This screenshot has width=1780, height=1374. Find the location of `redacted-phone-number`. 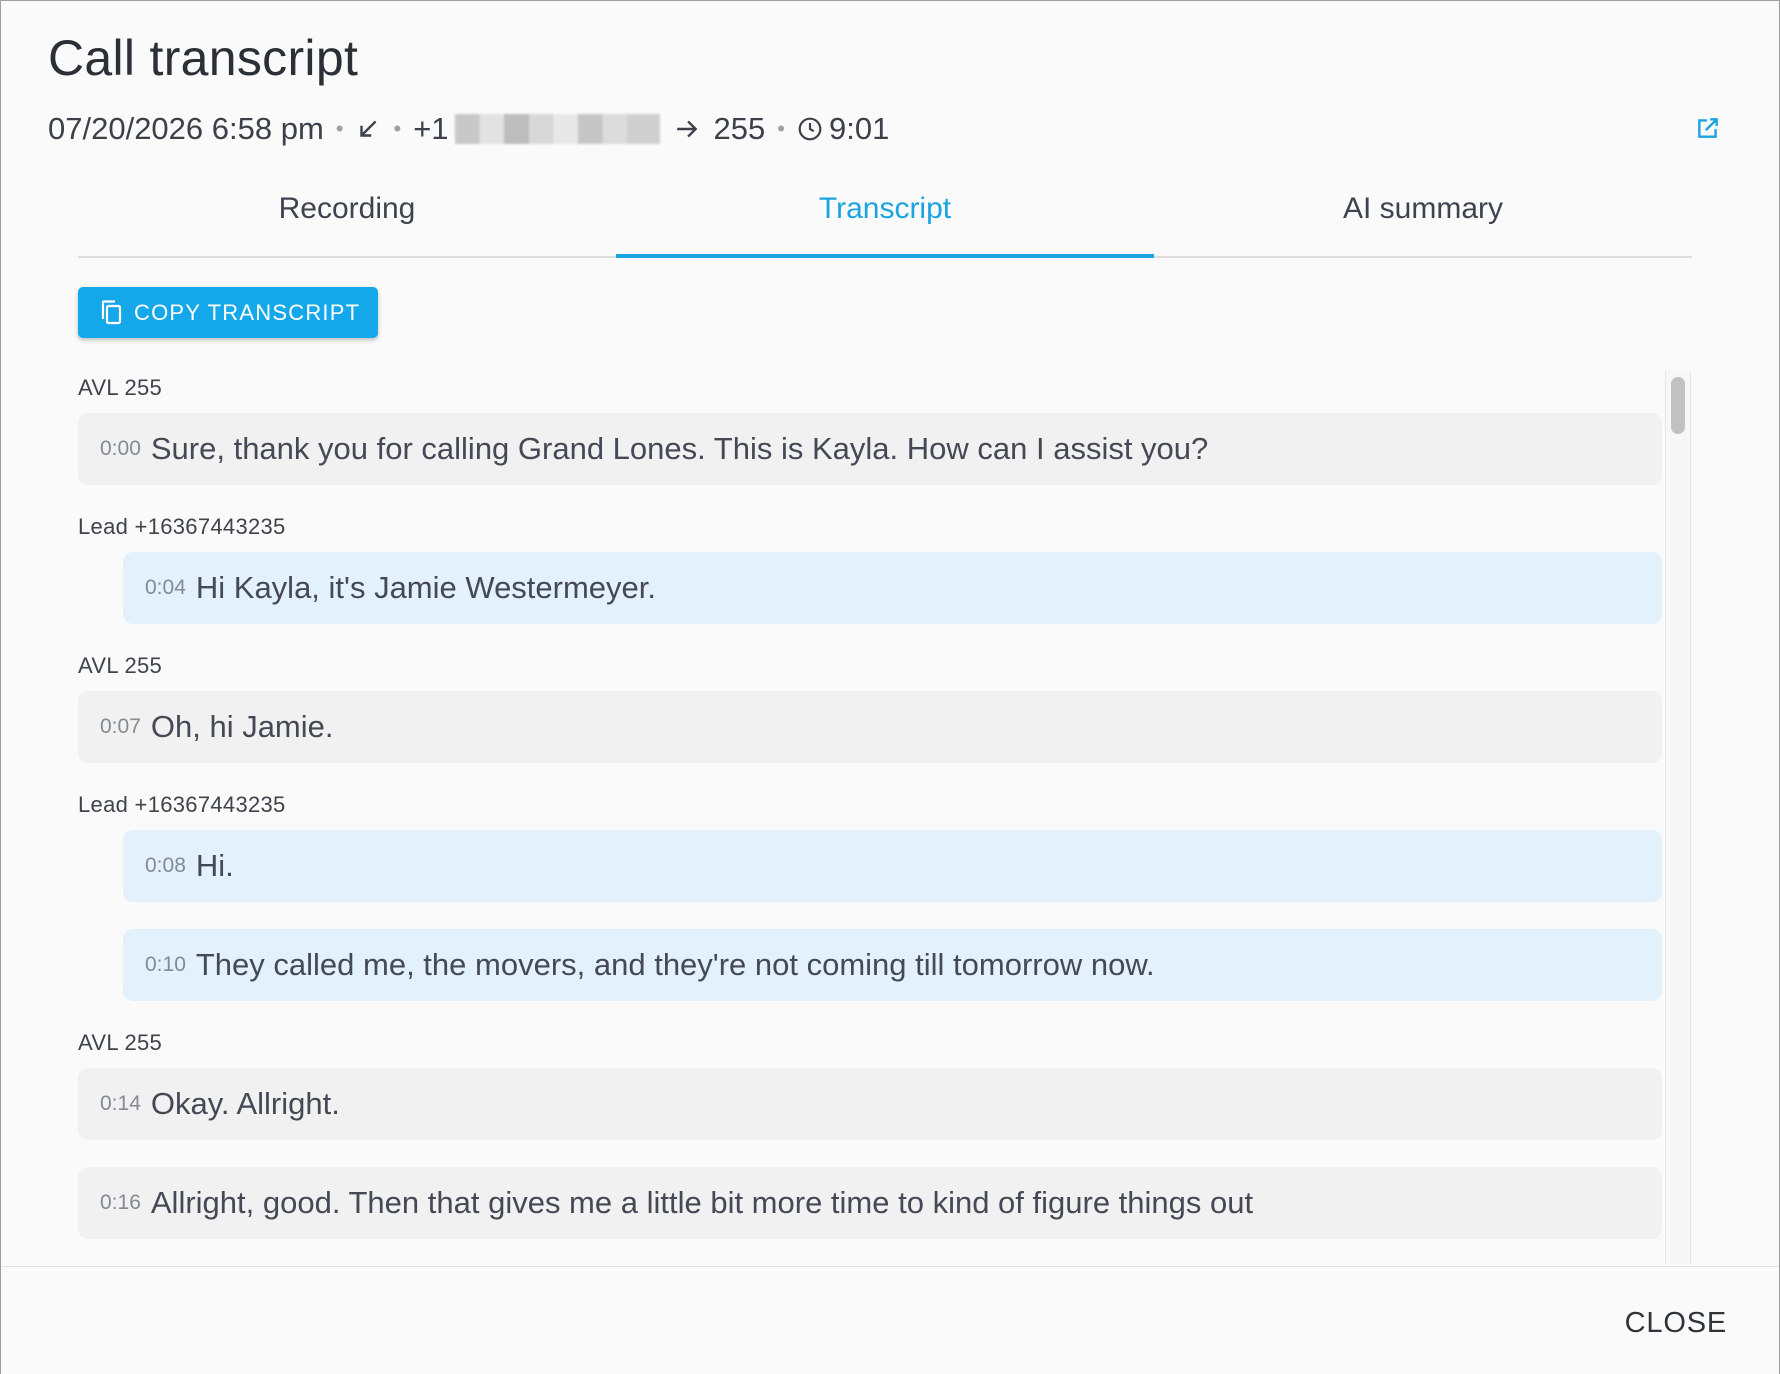

redacted-phone-number is located at coordinates (557, 129).